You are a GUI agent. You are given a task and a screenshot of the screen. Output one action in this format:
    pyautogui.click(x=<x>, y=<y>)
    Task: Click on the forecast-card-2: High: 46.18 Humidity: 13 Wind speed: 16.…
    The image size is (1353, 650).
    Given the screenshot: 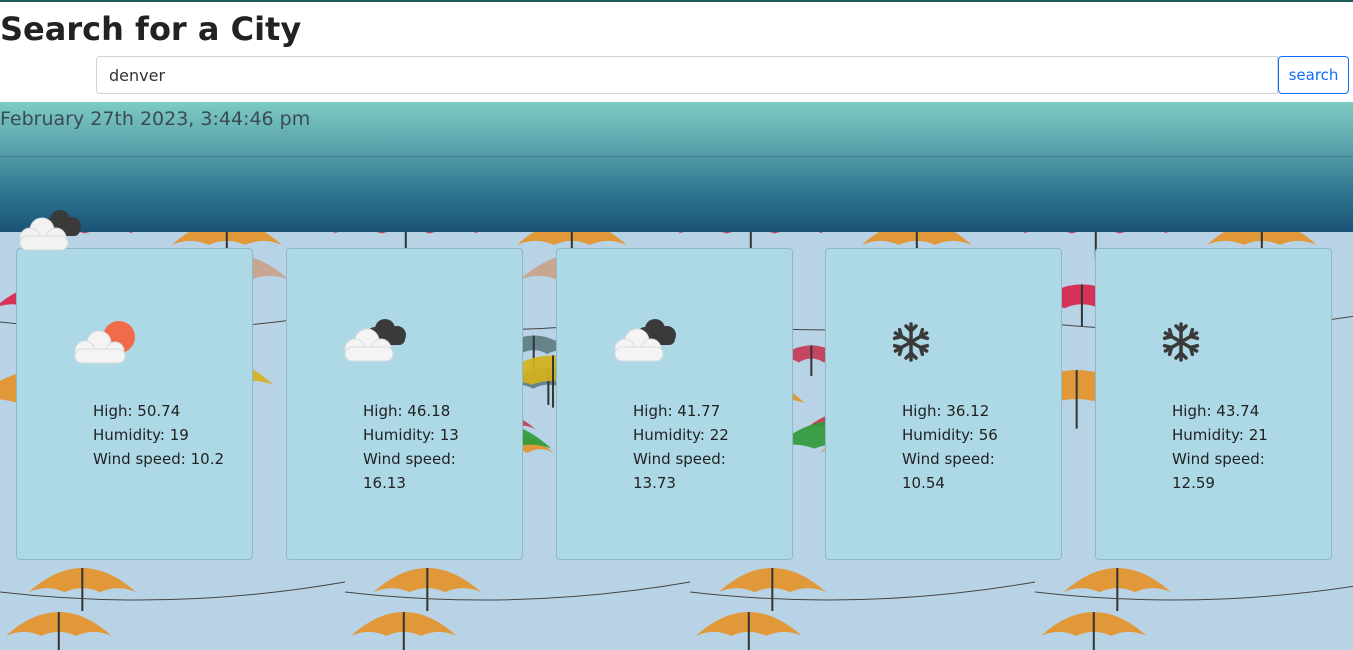 What is the action you would take?
    pyautogui.click(x=404, y=404)
    